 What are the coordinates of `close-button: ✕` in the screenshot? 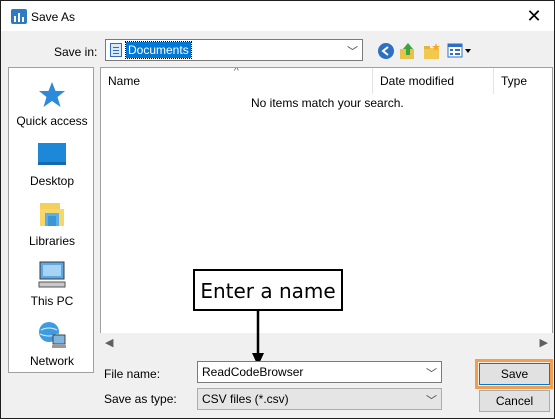 It's located at (534, 16).